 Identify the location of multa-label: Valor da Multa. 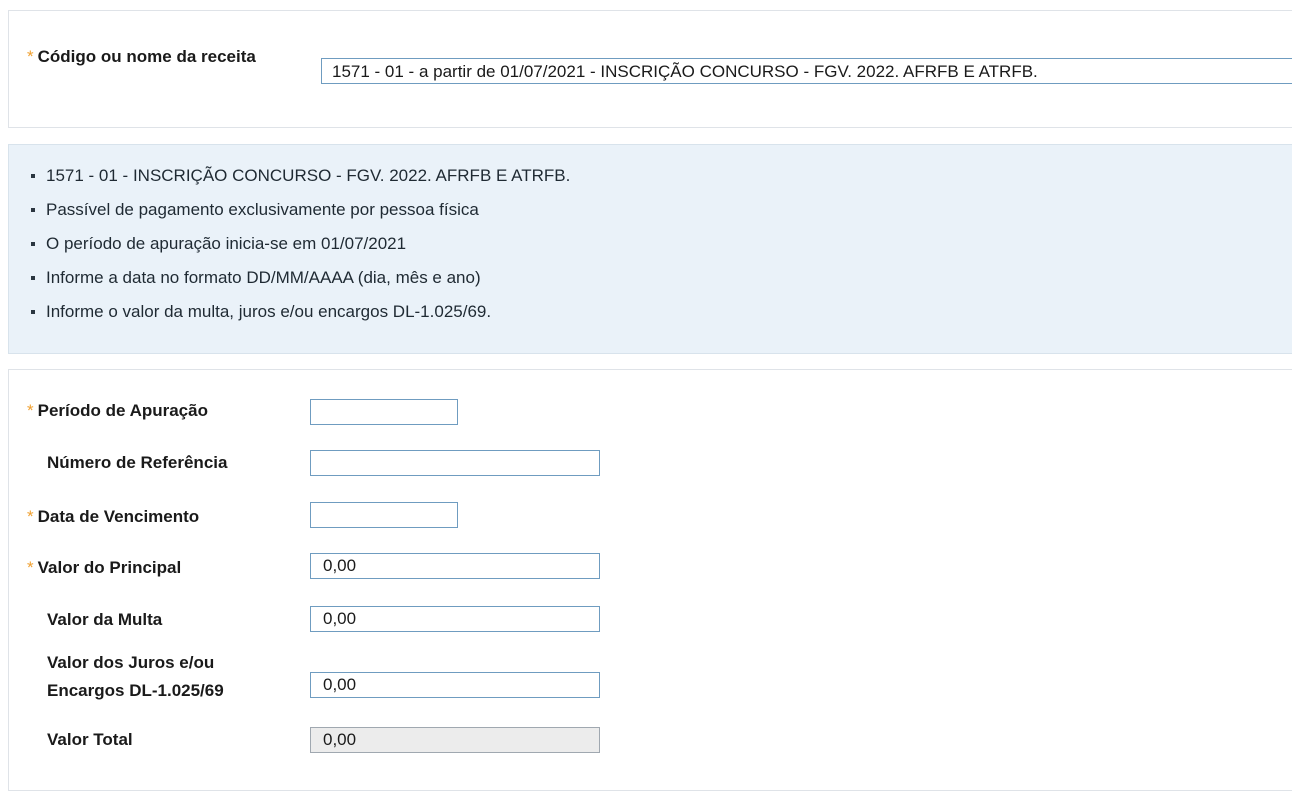
(105, 619).